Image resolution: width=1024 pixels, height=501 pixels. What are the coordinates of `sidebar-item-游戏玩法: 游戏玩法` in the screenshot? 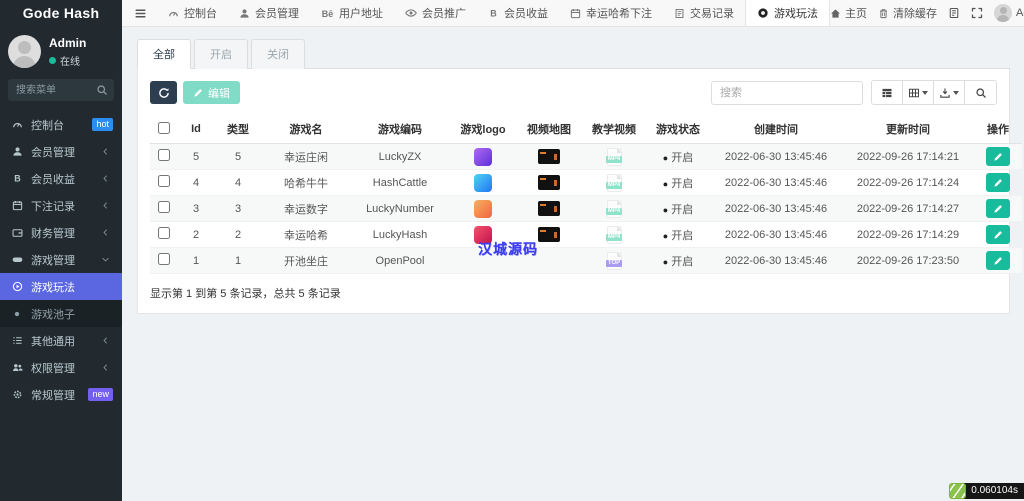 It's located at (61, 286).